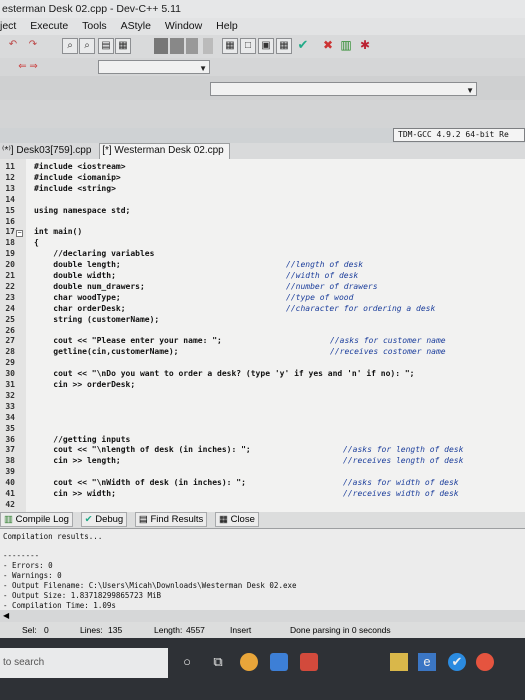 Image resolution: width=525 pixels, height=700 pixels. I want to click on function-dropdown: ▼, so click(343, 89).